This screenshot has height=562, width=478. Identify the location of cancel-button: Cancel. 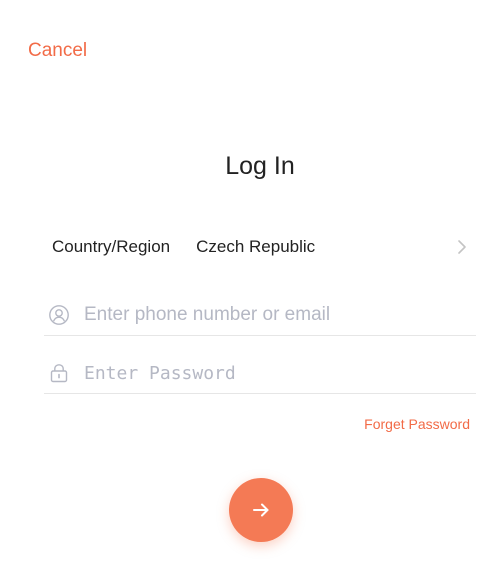
(57, 51).